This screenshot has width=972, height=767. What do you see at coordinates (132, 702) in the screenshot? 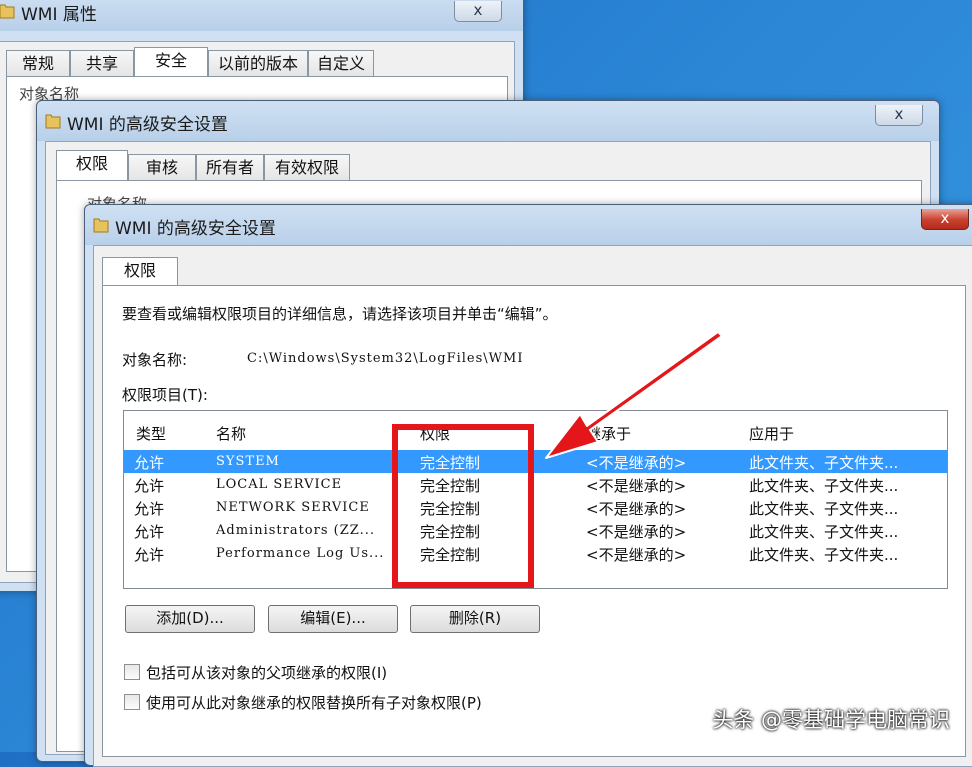
I see `replace-child-permissions-checkbox` at bounding box center [132, 702].